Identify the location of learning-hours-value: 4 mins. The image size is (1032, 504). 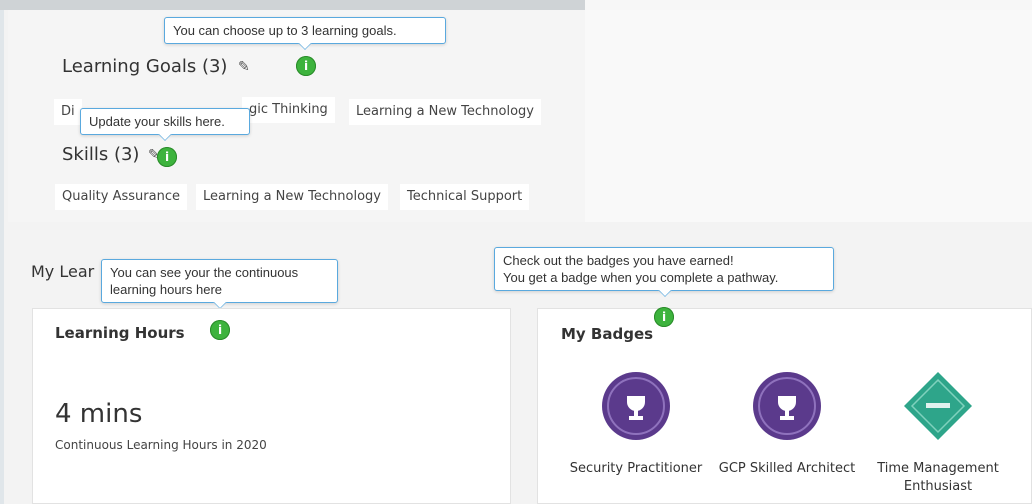
(99, 414).